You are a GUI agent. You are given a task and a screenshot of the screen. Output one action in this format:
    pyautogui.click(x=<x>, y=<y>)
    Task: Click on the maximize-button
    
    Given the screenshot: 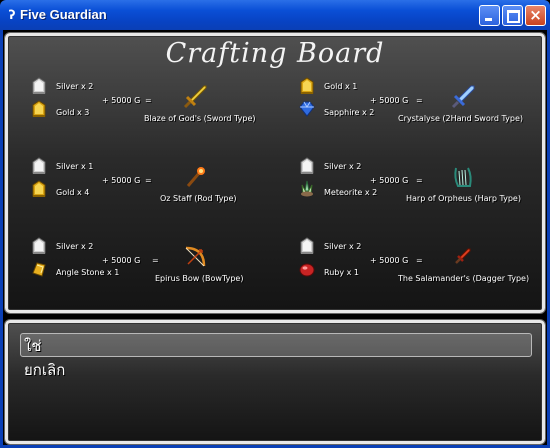 What is the action you would take?
    pyautogui.click(x=512, y=15)
    